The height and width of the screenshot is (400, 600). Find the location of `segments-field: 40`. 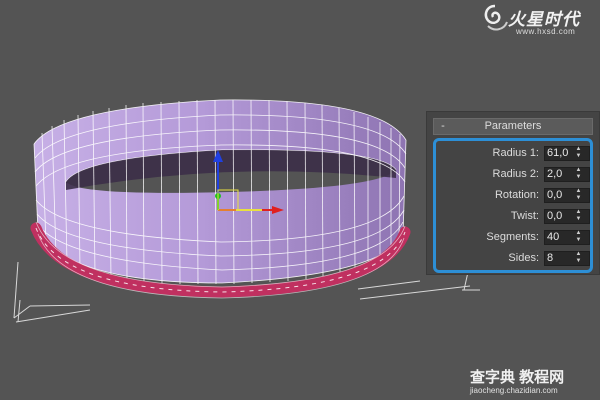

segments-field: 40 is located at coordinates (567, 237).